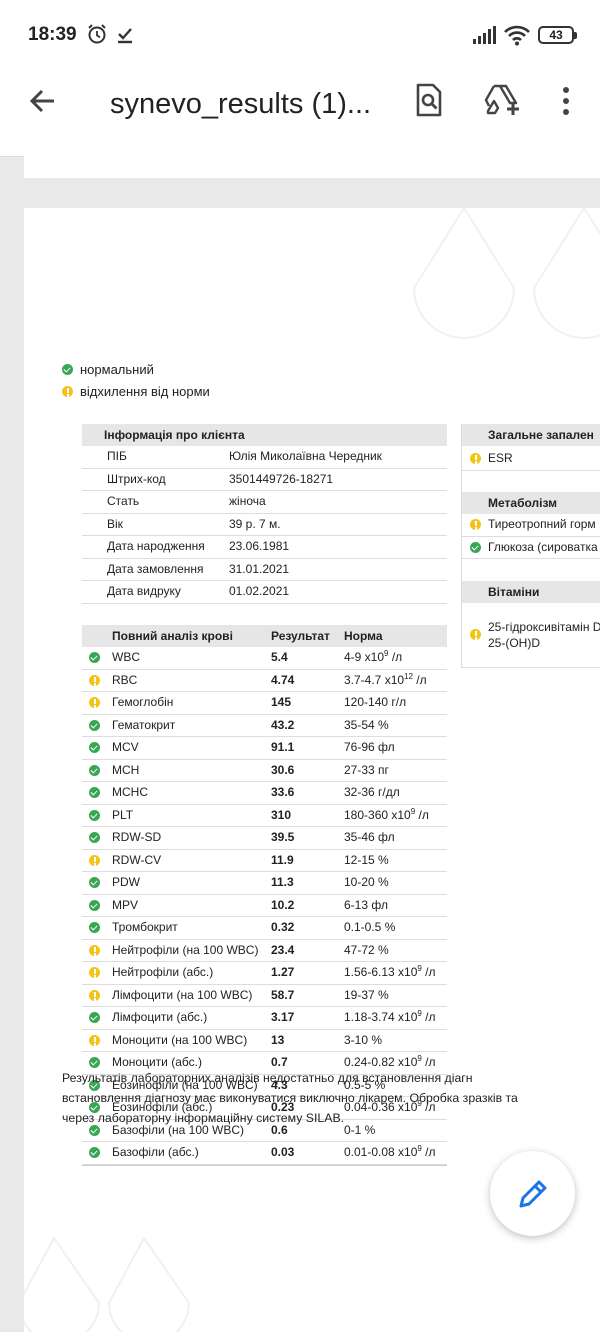  Describe the element at coordinates (137, 837) in the screenshot. I see `test-name: RDW-SD` at that location.